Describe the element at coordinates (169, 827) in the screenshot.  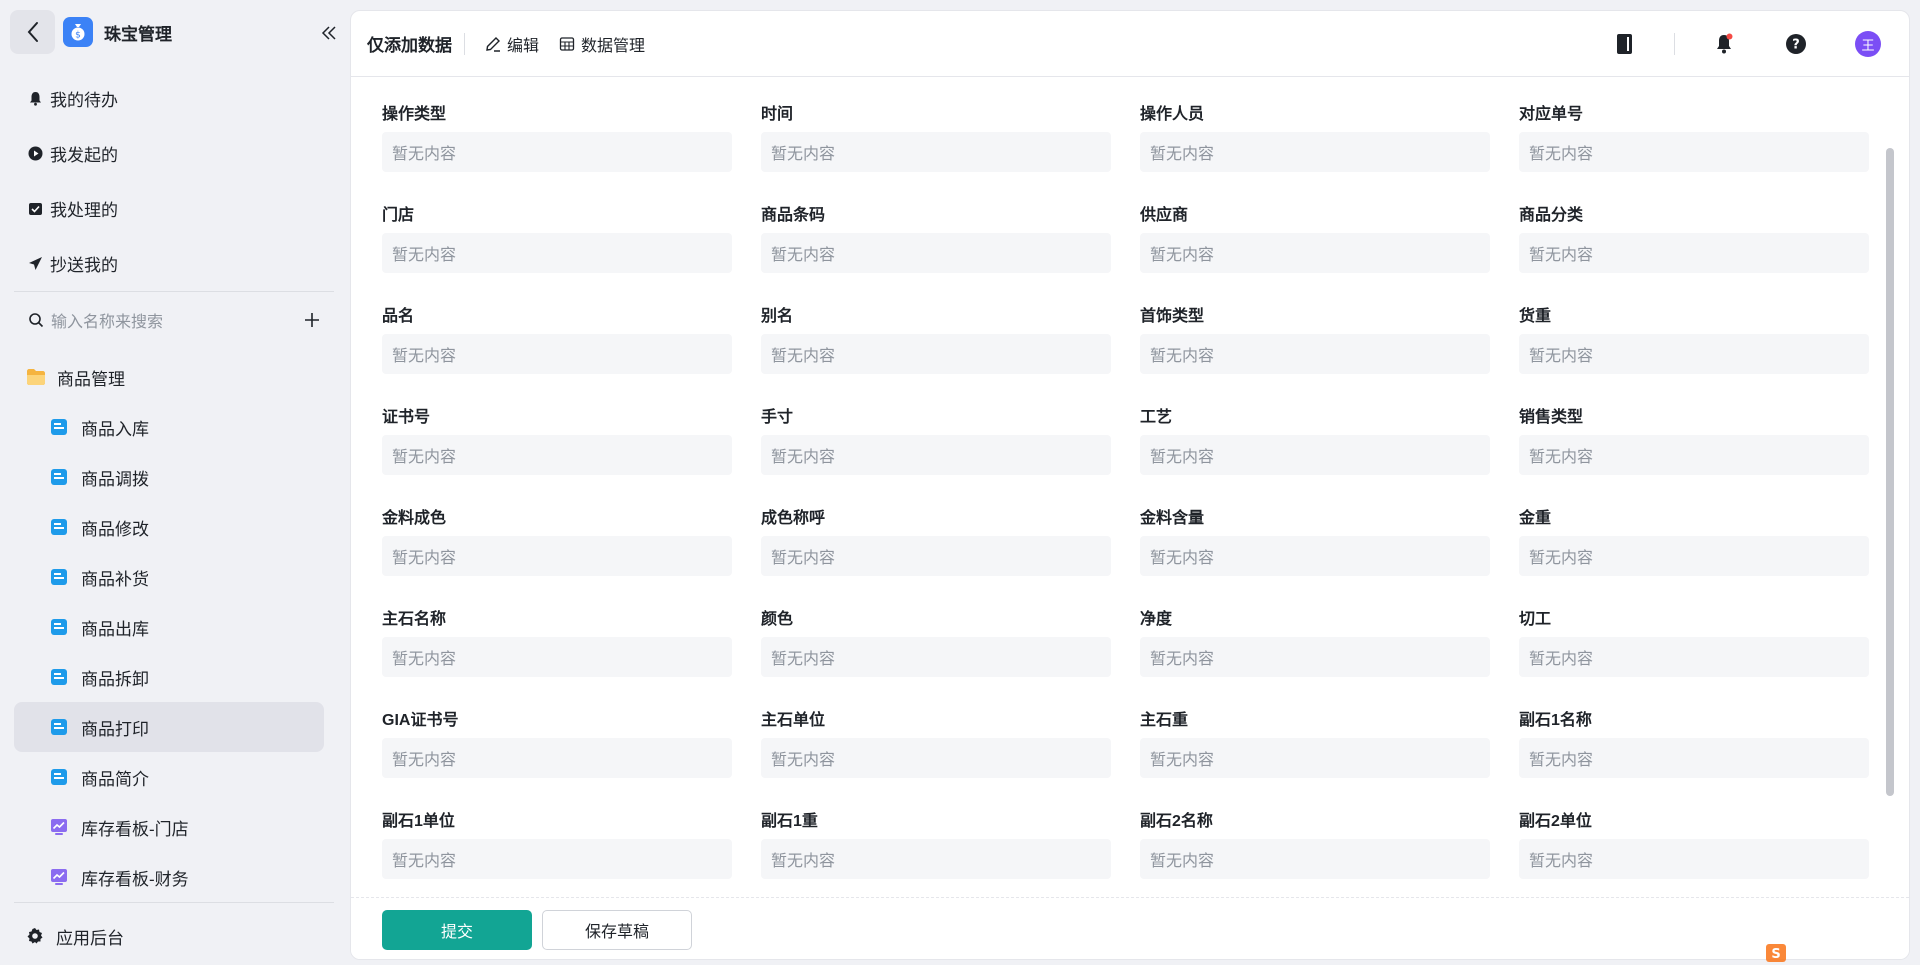
I see `sidebar-item-dashboard-store: 库存看板-门店` at that location.